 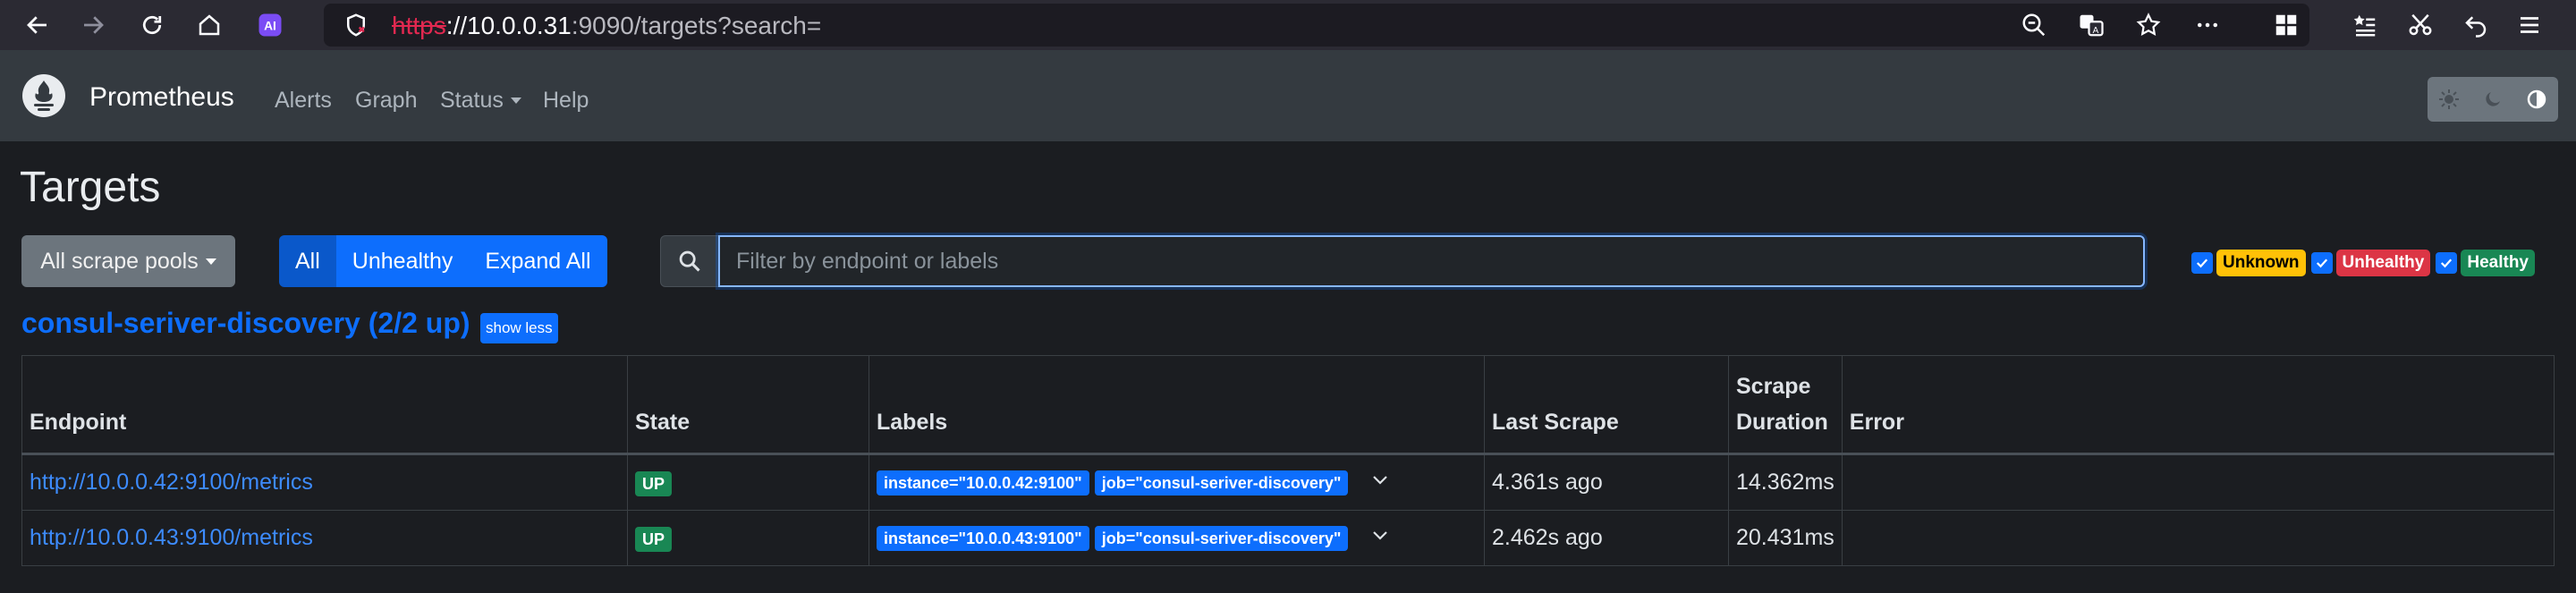 I want to click on endpoint-link: http://10.0.0.43:9100/metrics, so click(x=171, y=537).